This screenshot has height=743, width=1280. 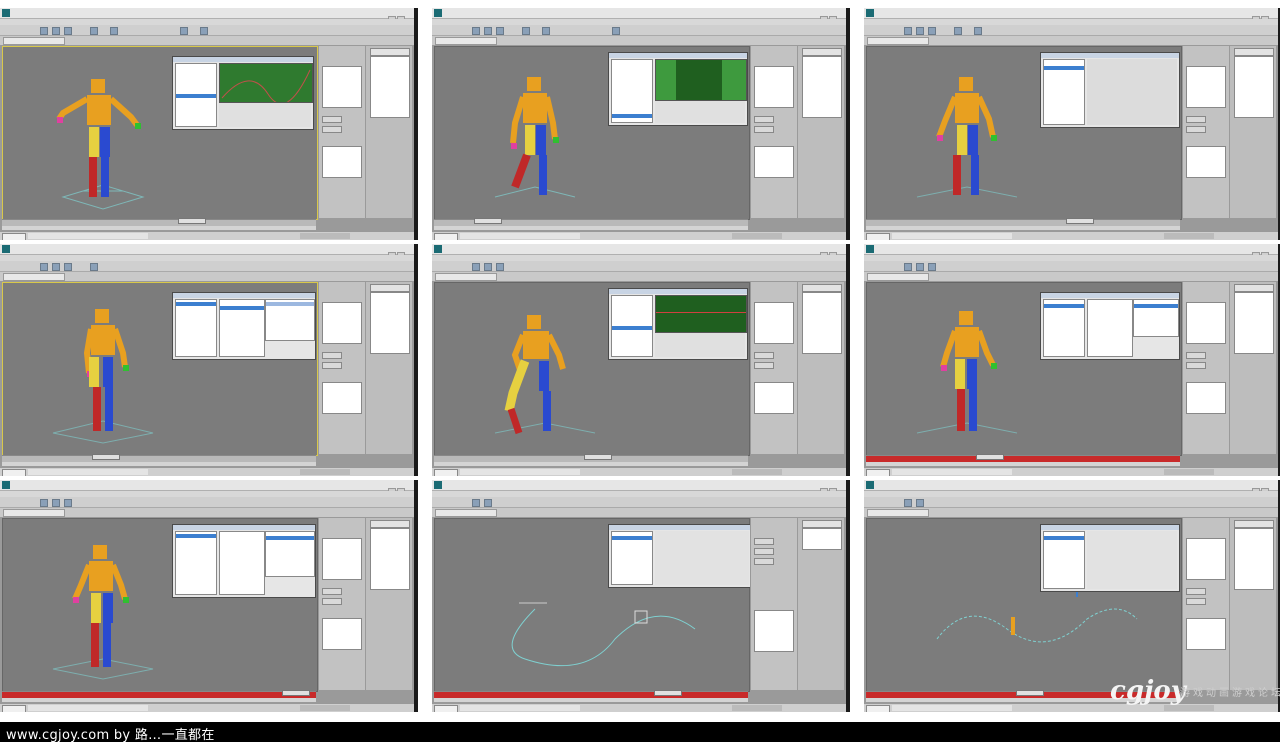 What do you see at coordinates (1148, 691) in the screenshot?
I see `watermark-logo: cgjoy` at bounding box center [1148, 691].